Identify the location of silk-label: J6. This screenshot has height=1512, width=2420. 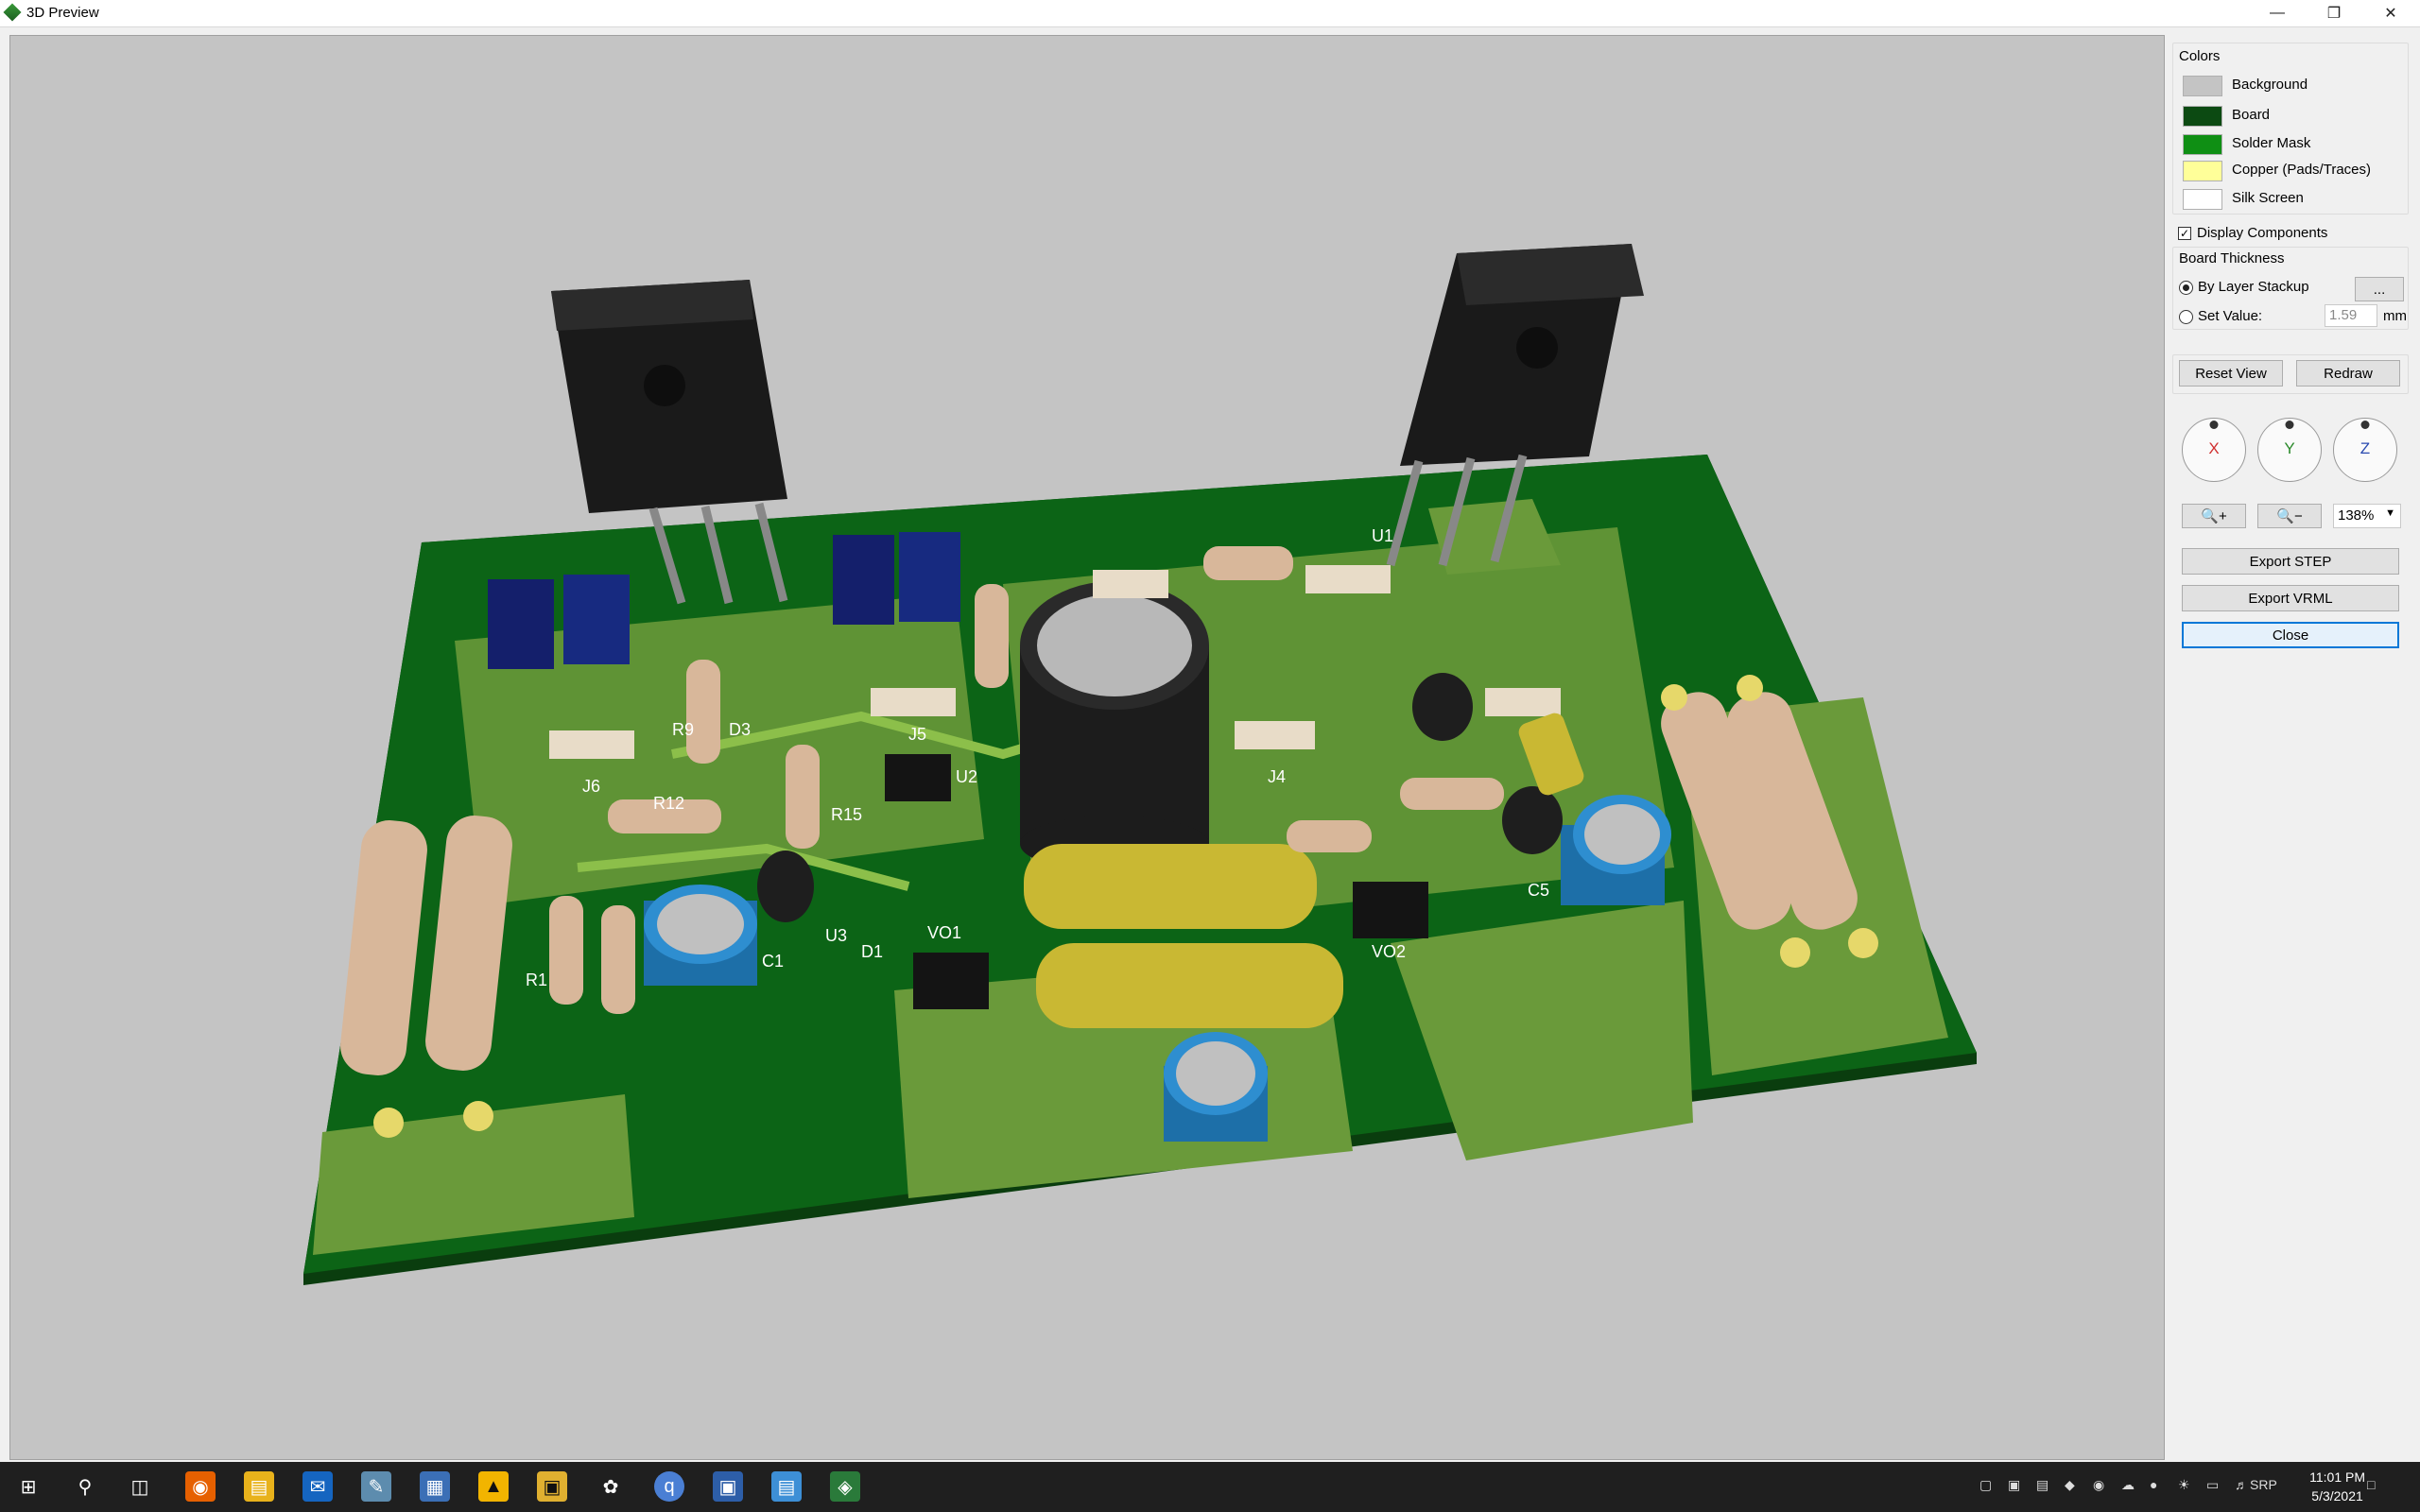
(591, 786).